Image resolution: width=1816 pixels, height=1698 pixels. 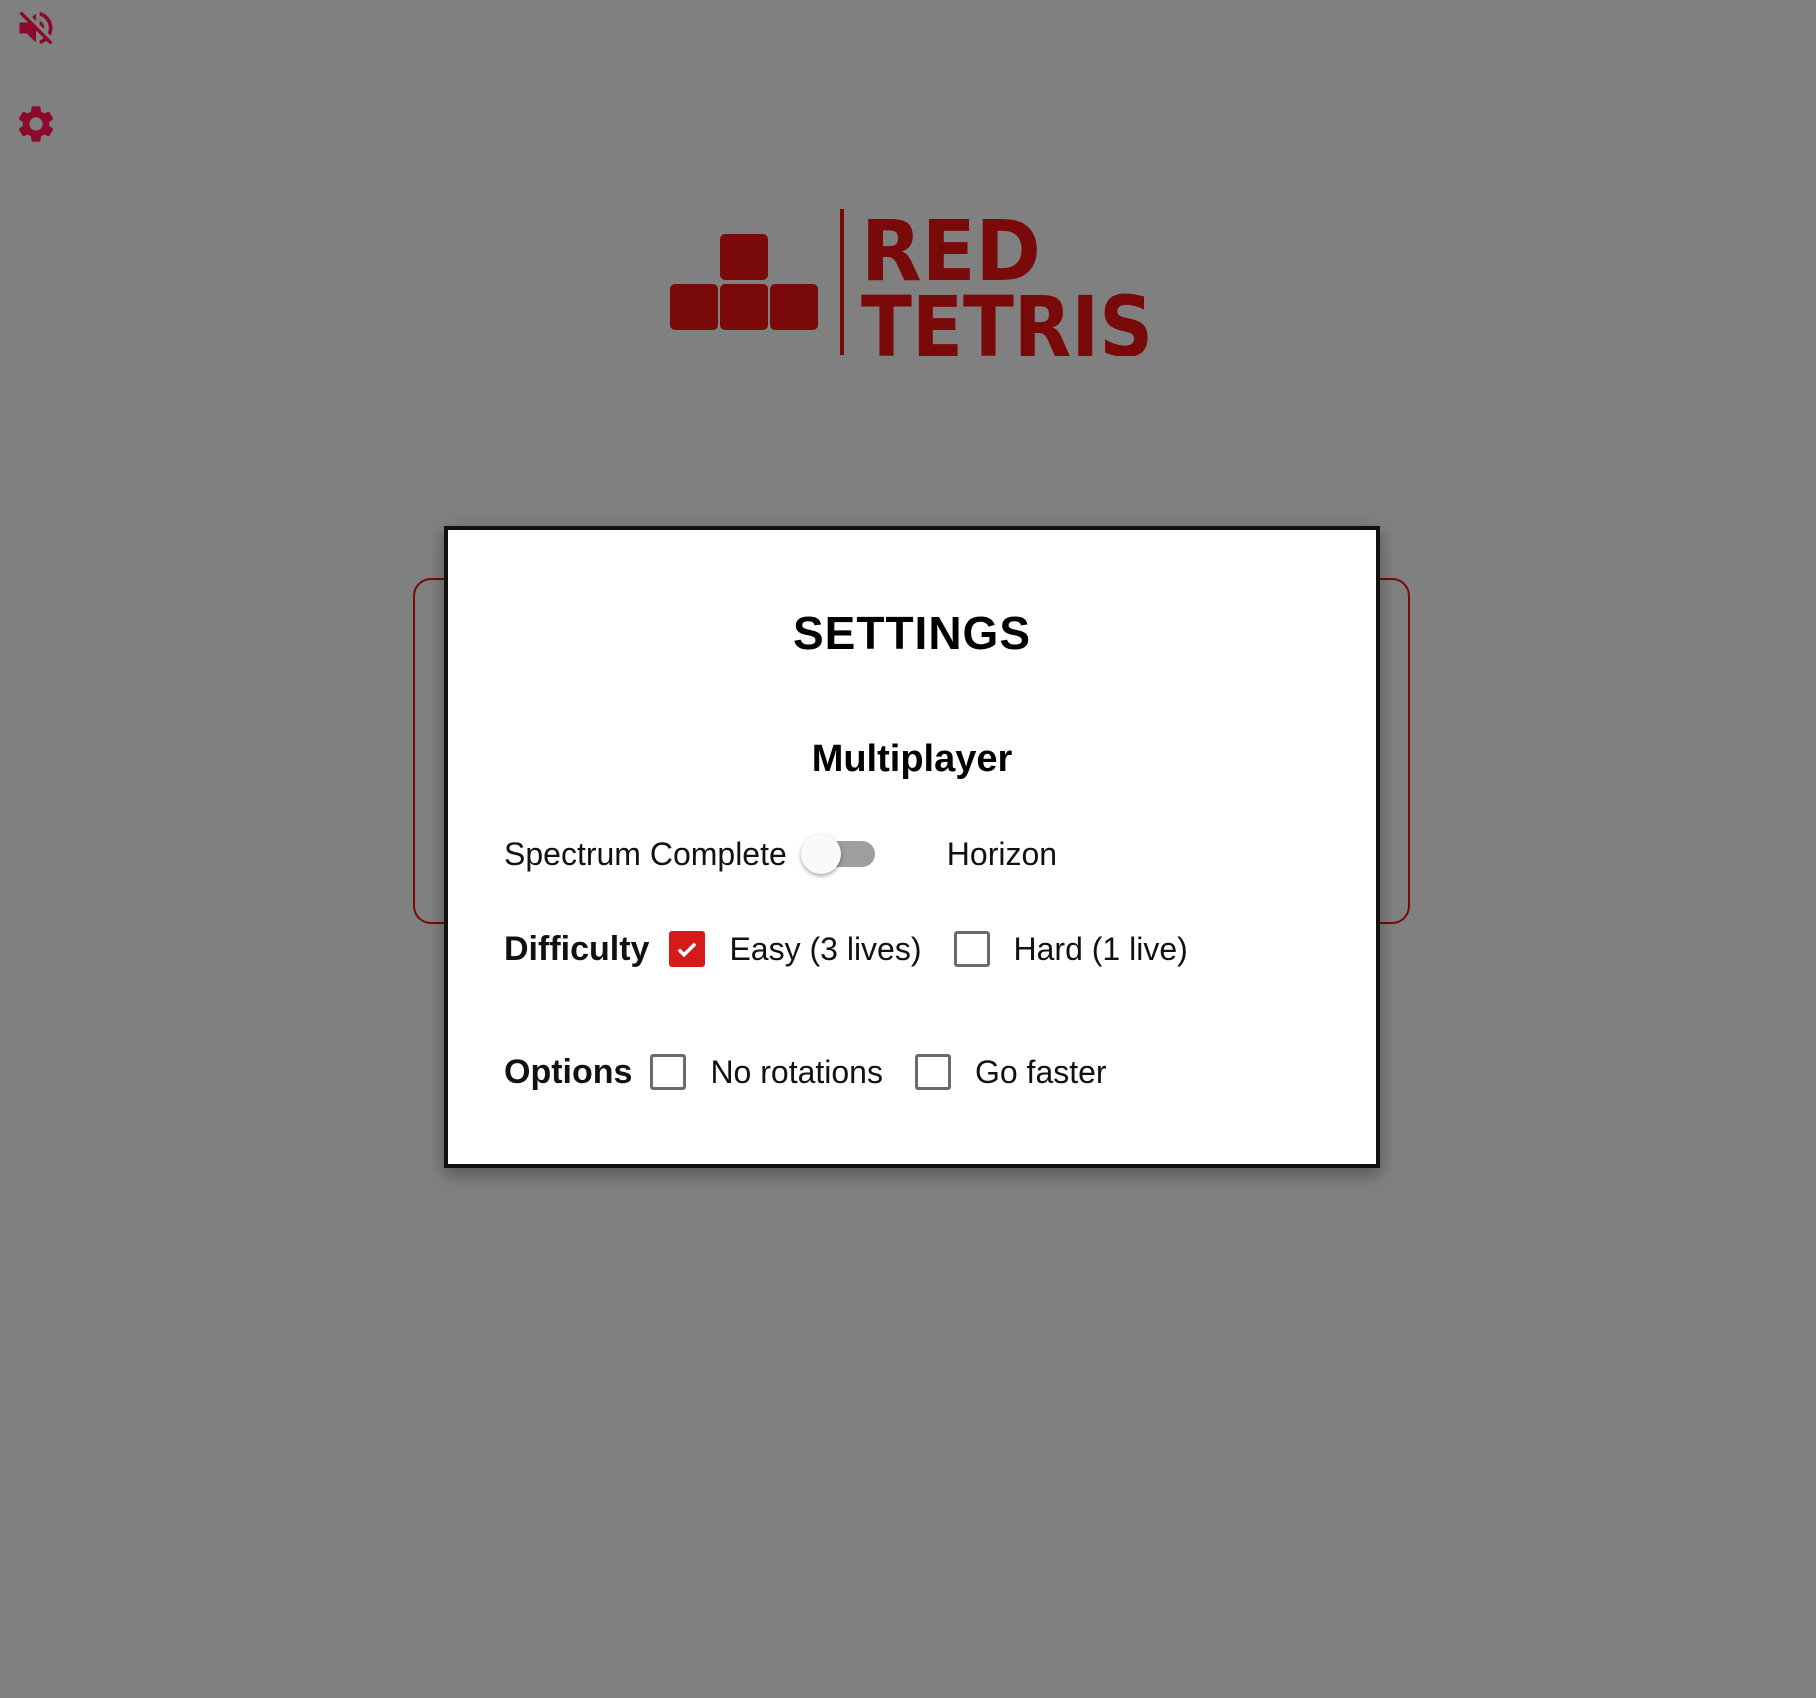 I want to click on gear-icon, so click(x=36, y=124).